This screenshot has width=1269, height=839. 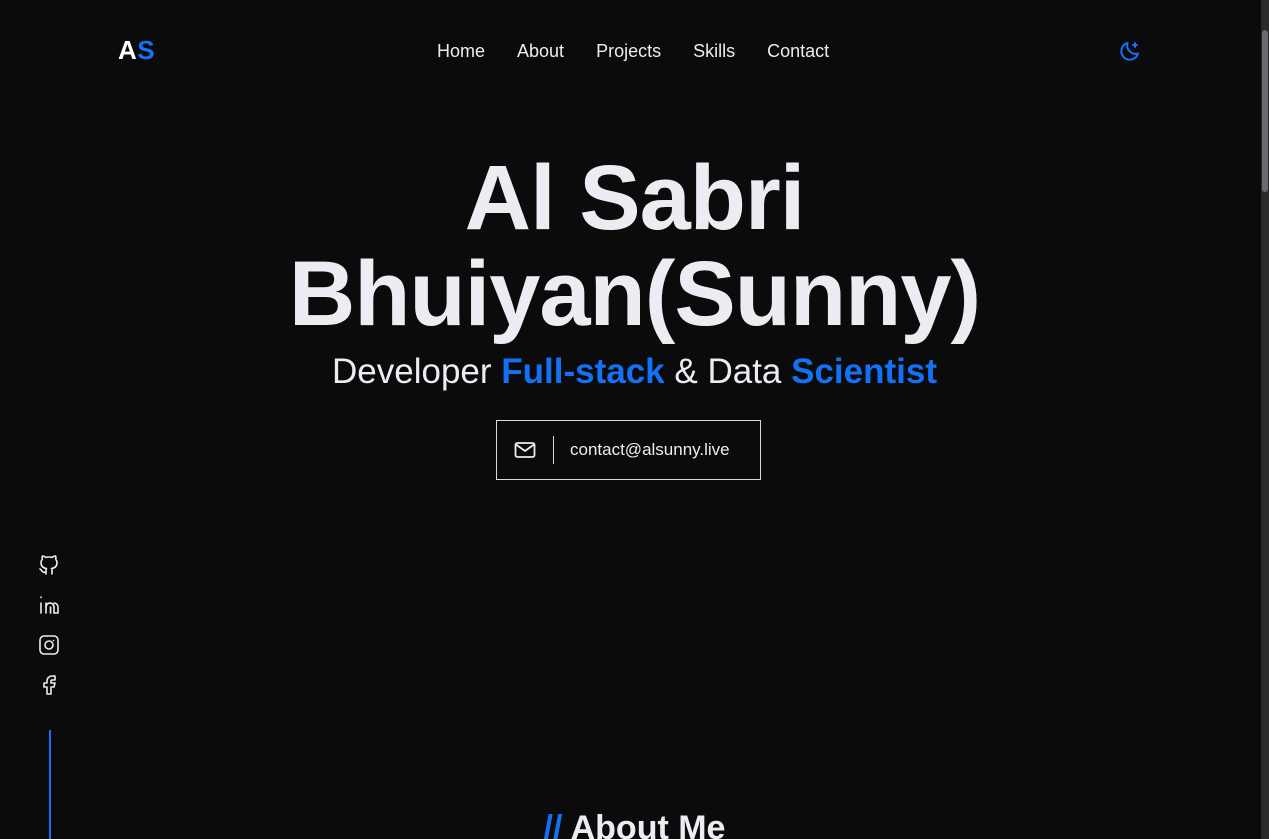 I want to click on about-heading: // About Me, so click(x=634, y=823).